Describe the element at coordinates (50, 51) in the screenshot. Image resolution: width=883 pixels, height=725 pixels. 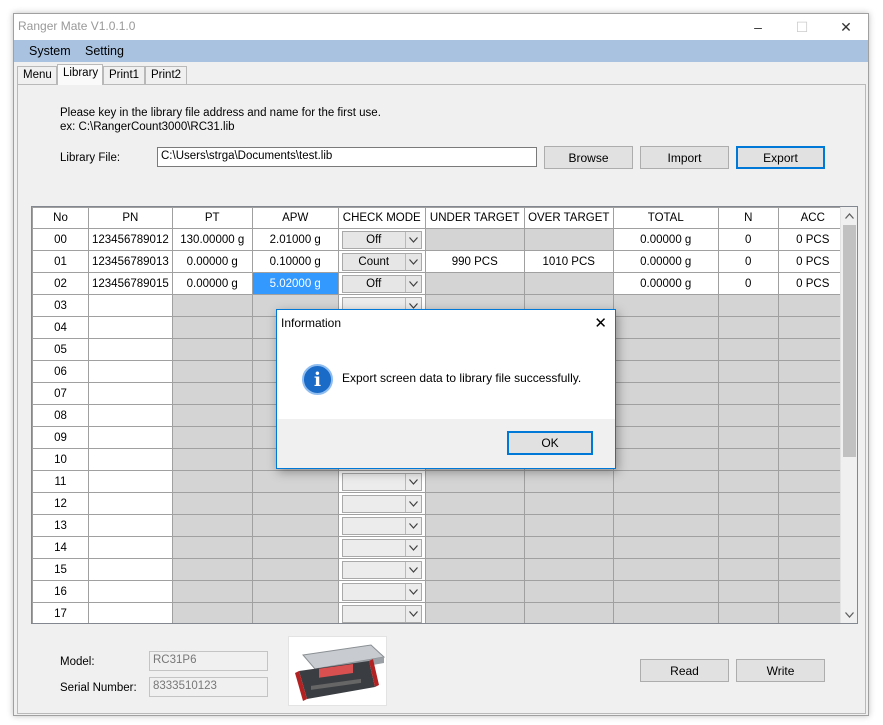
I see `menu-system: System` at that location.